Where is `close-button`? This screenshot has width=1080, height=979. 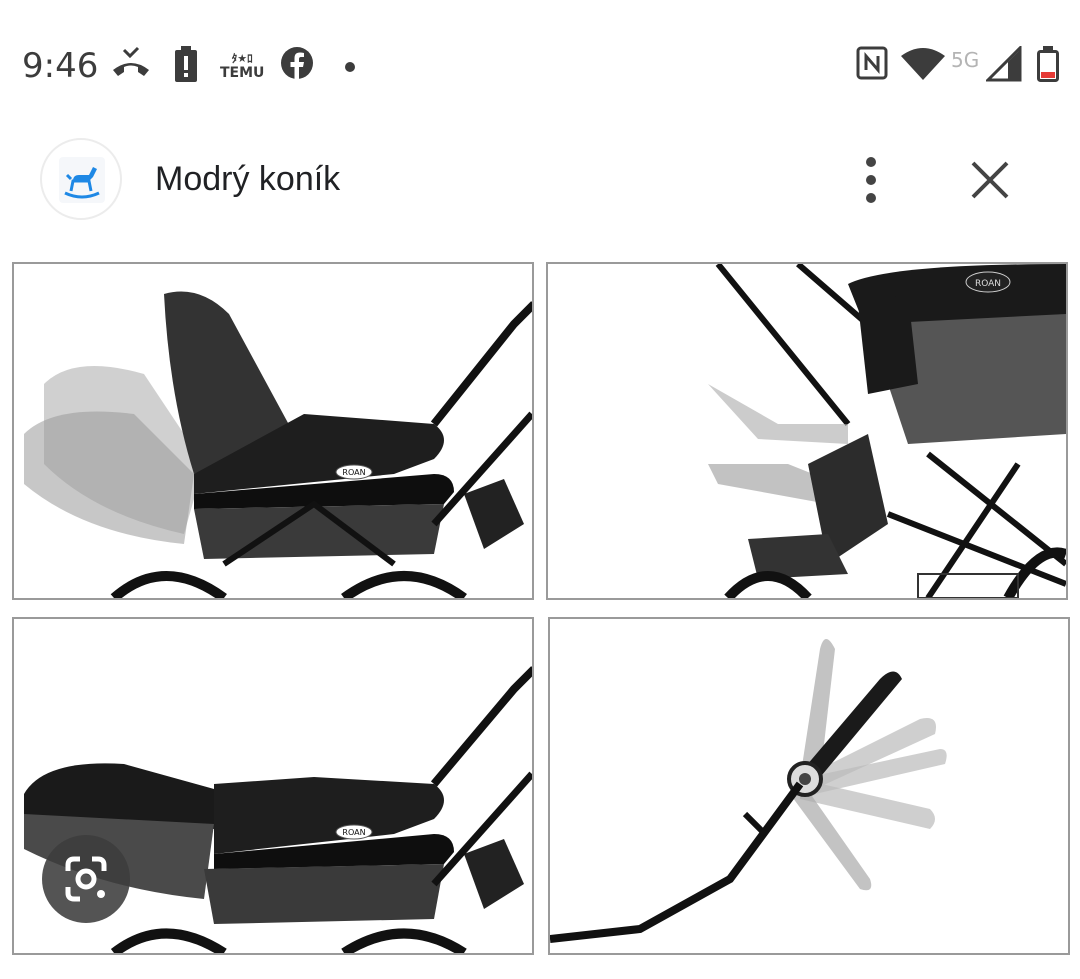 close-button is located at coordinates (990, 180).